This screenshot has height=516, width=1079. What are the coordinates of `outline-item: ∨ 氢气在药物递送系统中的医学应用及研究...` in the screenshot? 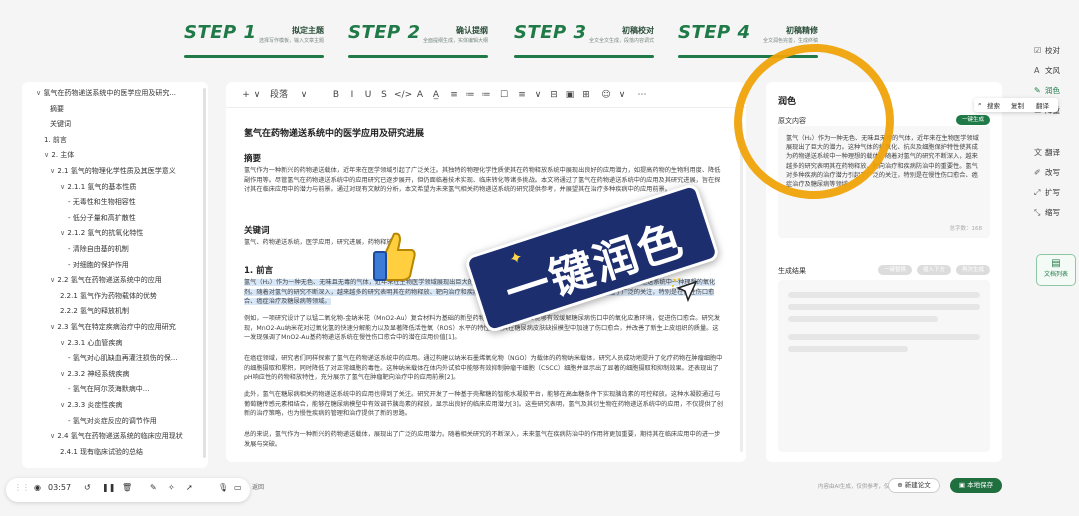 It's located at (117, 93).